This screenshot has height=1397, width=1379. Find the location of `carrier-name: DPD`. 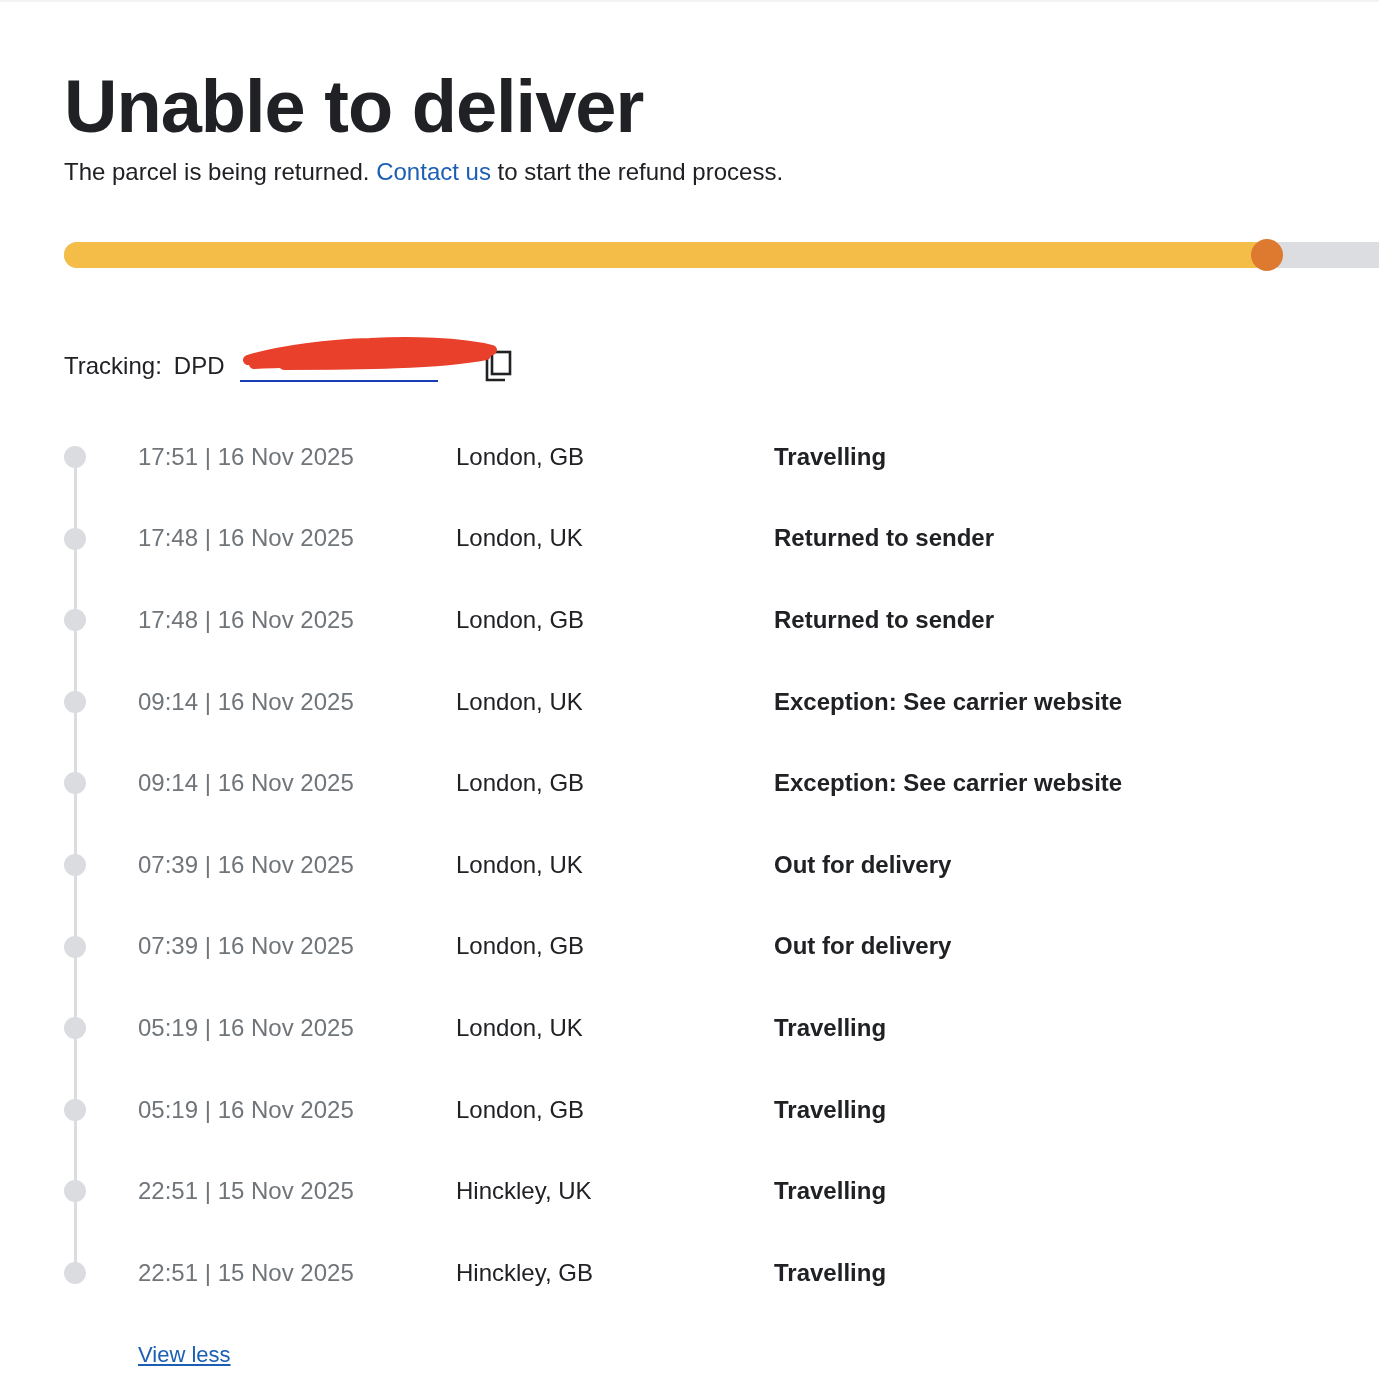

carrier-name: DPD is located at coordinates (199, 366).